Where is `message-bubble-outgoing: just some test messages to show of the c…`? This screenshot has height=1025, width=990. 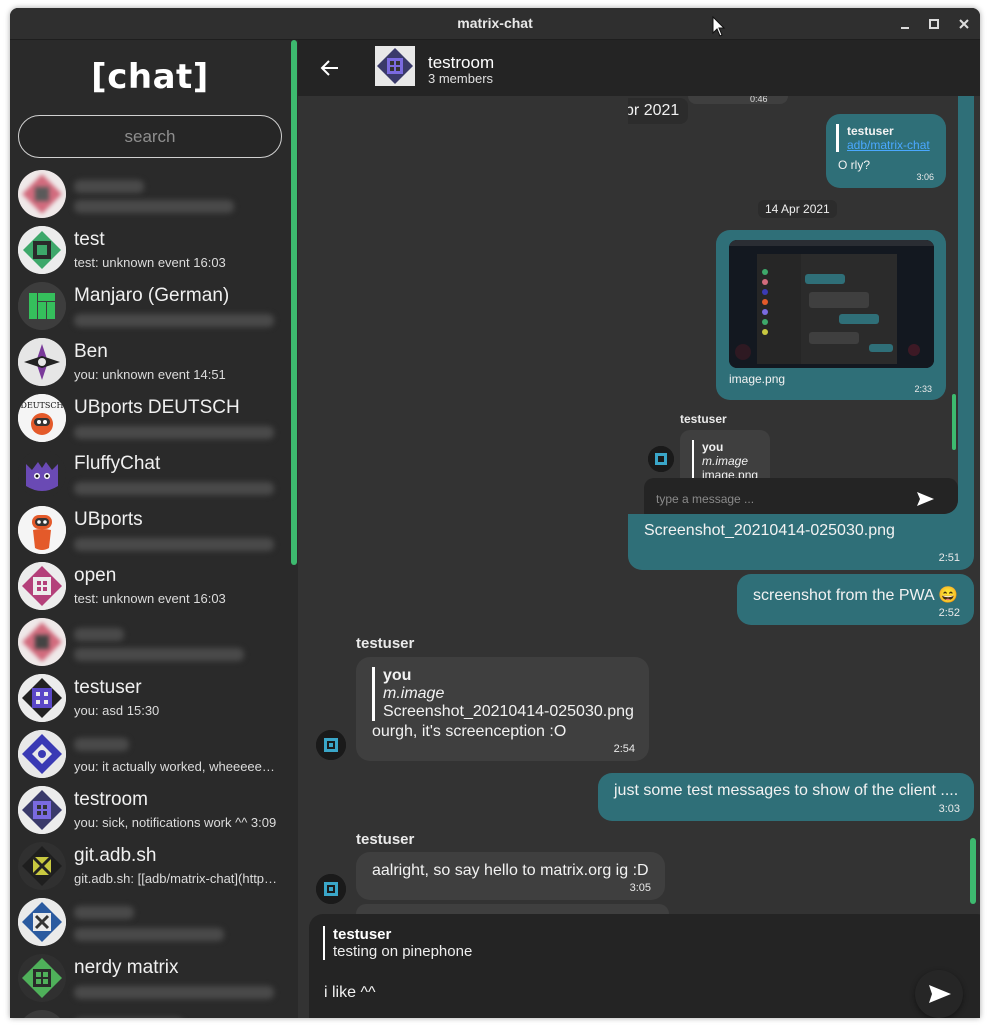 message-bubble-outgoing: just some test messages to show of the c… is located at coordinates (786, 797).